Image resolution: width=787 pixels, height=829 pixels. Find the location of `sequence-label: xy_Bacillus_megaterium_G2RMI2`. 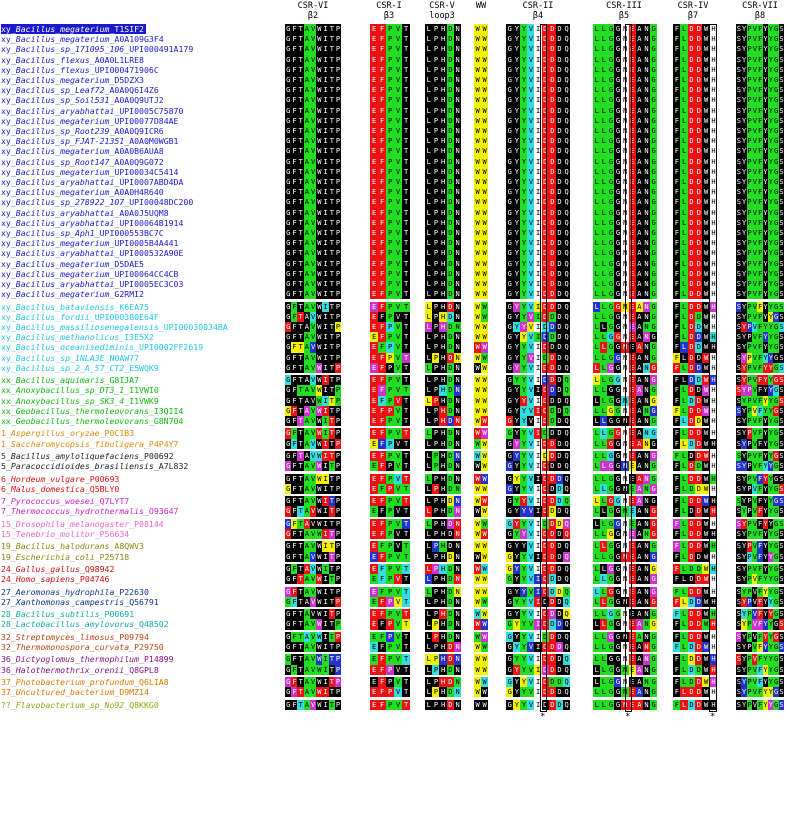

sequence-label: xy_Bacillus_megaterium_G2RMI2 is located at coordinates (72, 294).